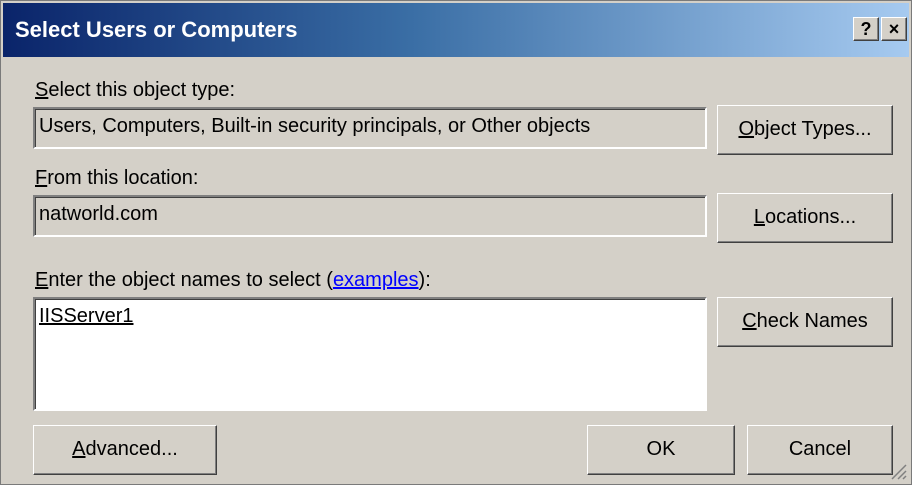 This screenshot has width=914, height=487. I want to click on help-icon: ?, so click(866, 29).